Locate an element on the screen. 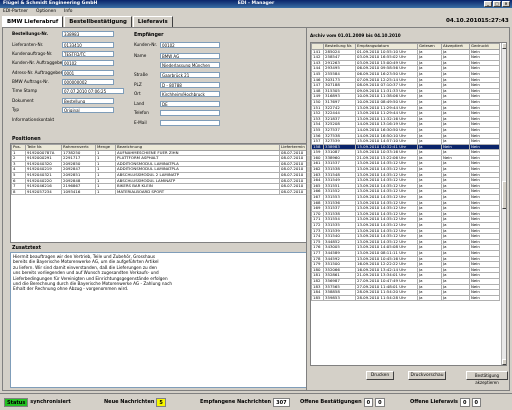  list-item: 147 307188 08.09.2010 07:10:37 Uhr Ja Ja Nein is located at coordinates (405, 85).